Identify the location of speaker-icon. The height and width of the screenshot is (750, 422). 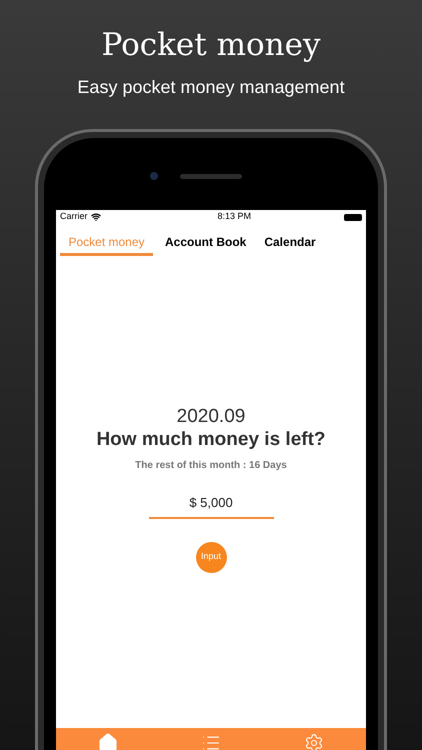
(211, 176).